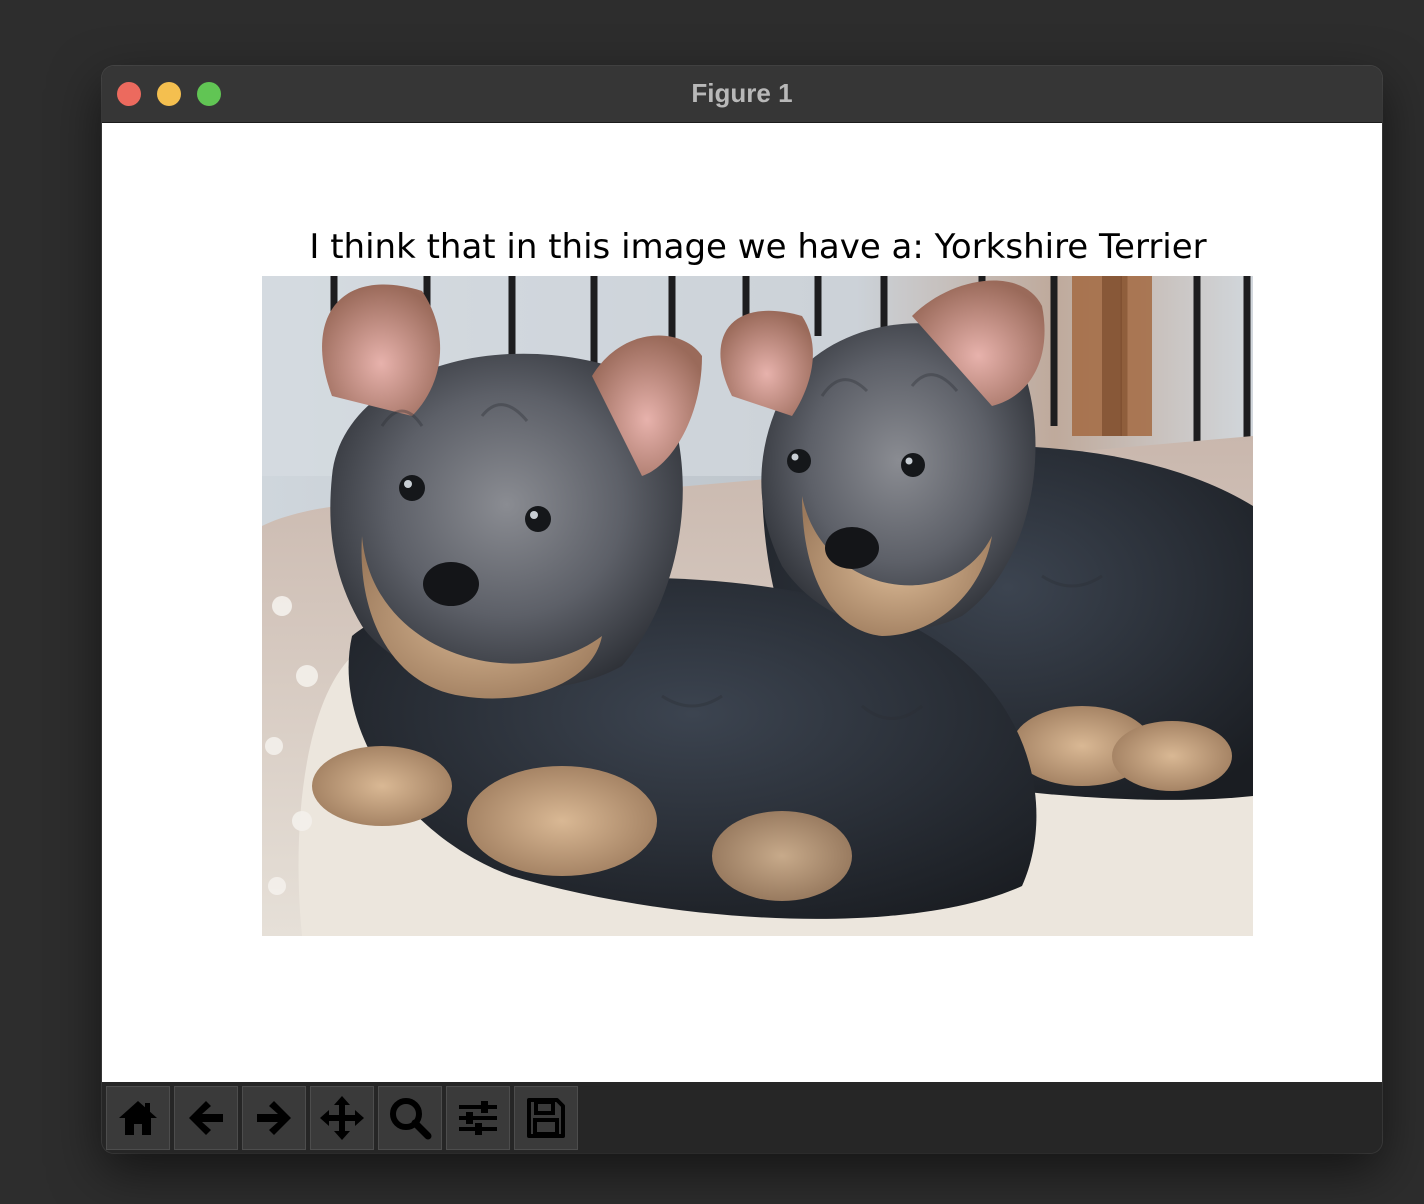 The image size is (1424, 1204). I want to click on configure-subplots-button, so click(478, 1118).